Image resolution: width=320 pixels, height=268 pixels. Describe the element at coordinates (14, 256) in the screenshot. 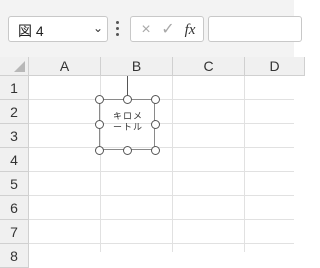

I see `row-header-8: 8` at that location.